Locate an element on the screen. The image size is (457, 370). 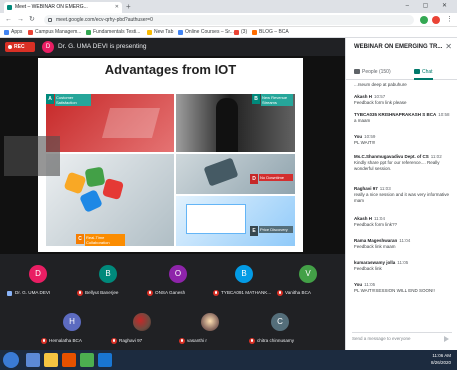
new-tab-button: + is located at coordinates (128, 6).